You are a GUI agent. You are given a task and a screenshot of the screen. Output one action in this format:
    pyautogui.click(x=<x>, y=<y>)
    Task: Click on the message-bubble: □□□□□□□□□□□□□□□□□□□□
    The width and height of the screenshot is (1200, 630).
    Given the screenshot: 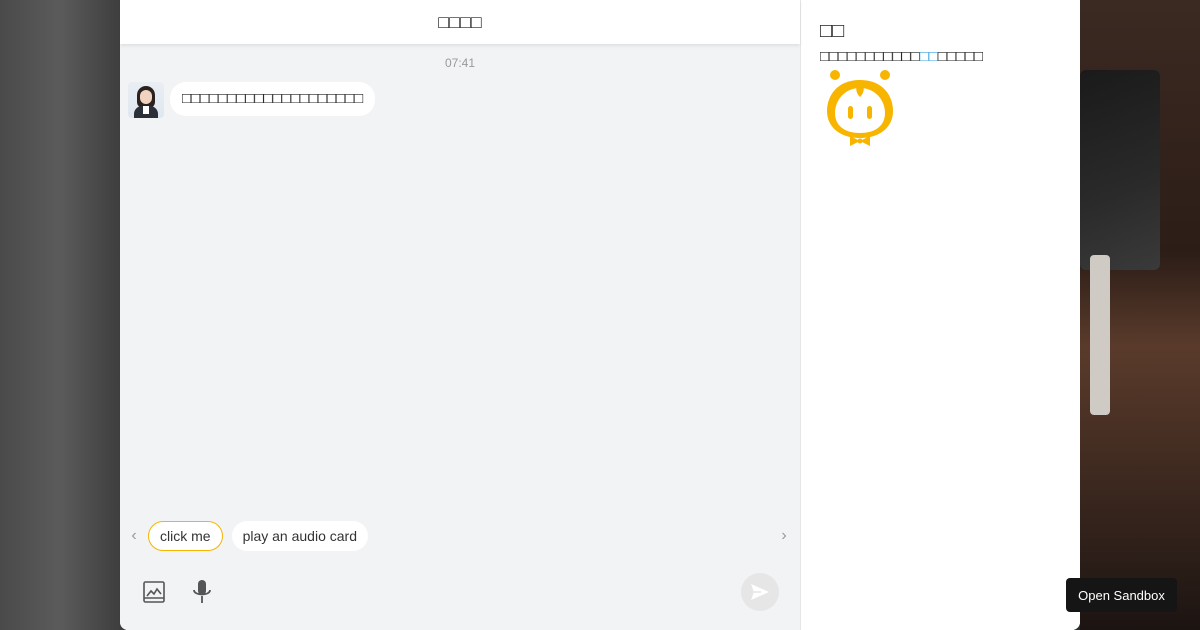 What is the action you would take?
    pyautogui.click(x=273, y=99)
    